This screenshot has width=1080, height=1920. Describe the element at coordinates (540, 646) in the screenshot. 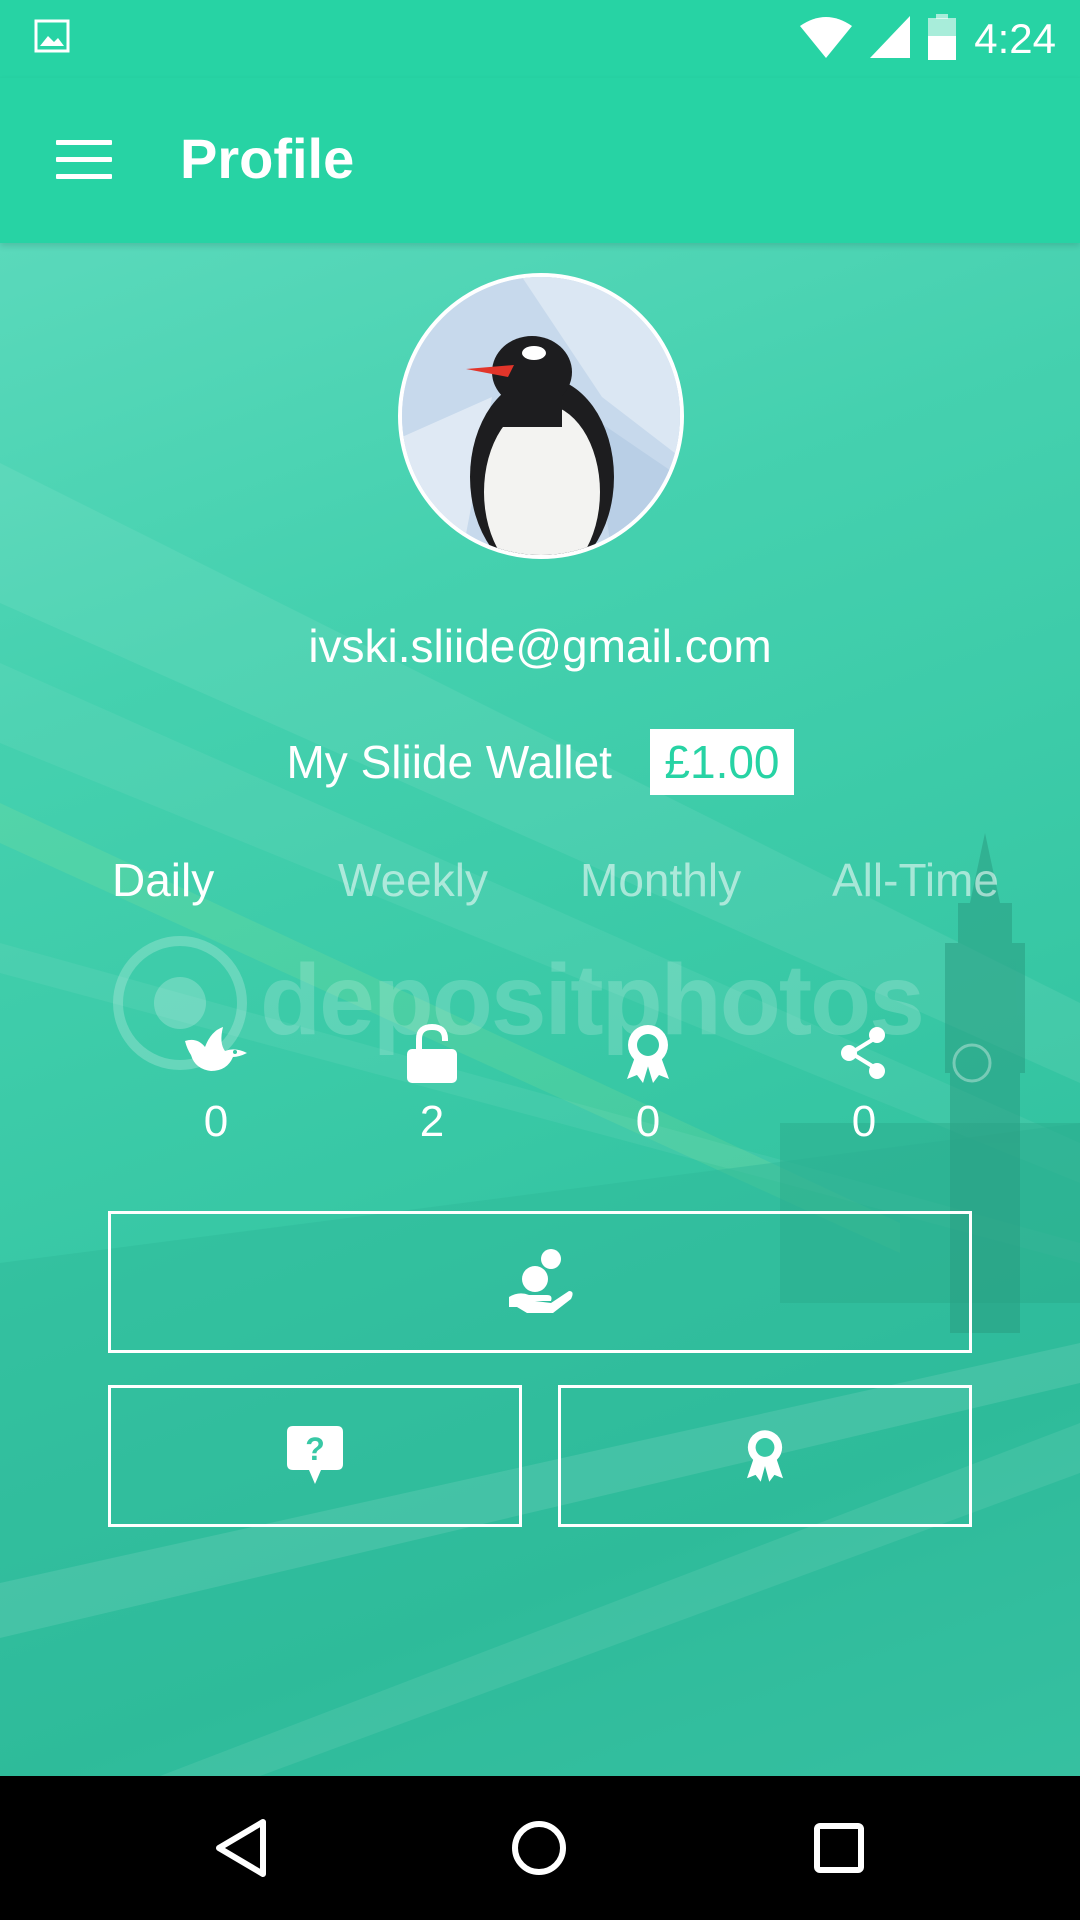

I see `user-email: ivski.sliide@gmail.com` at that location.